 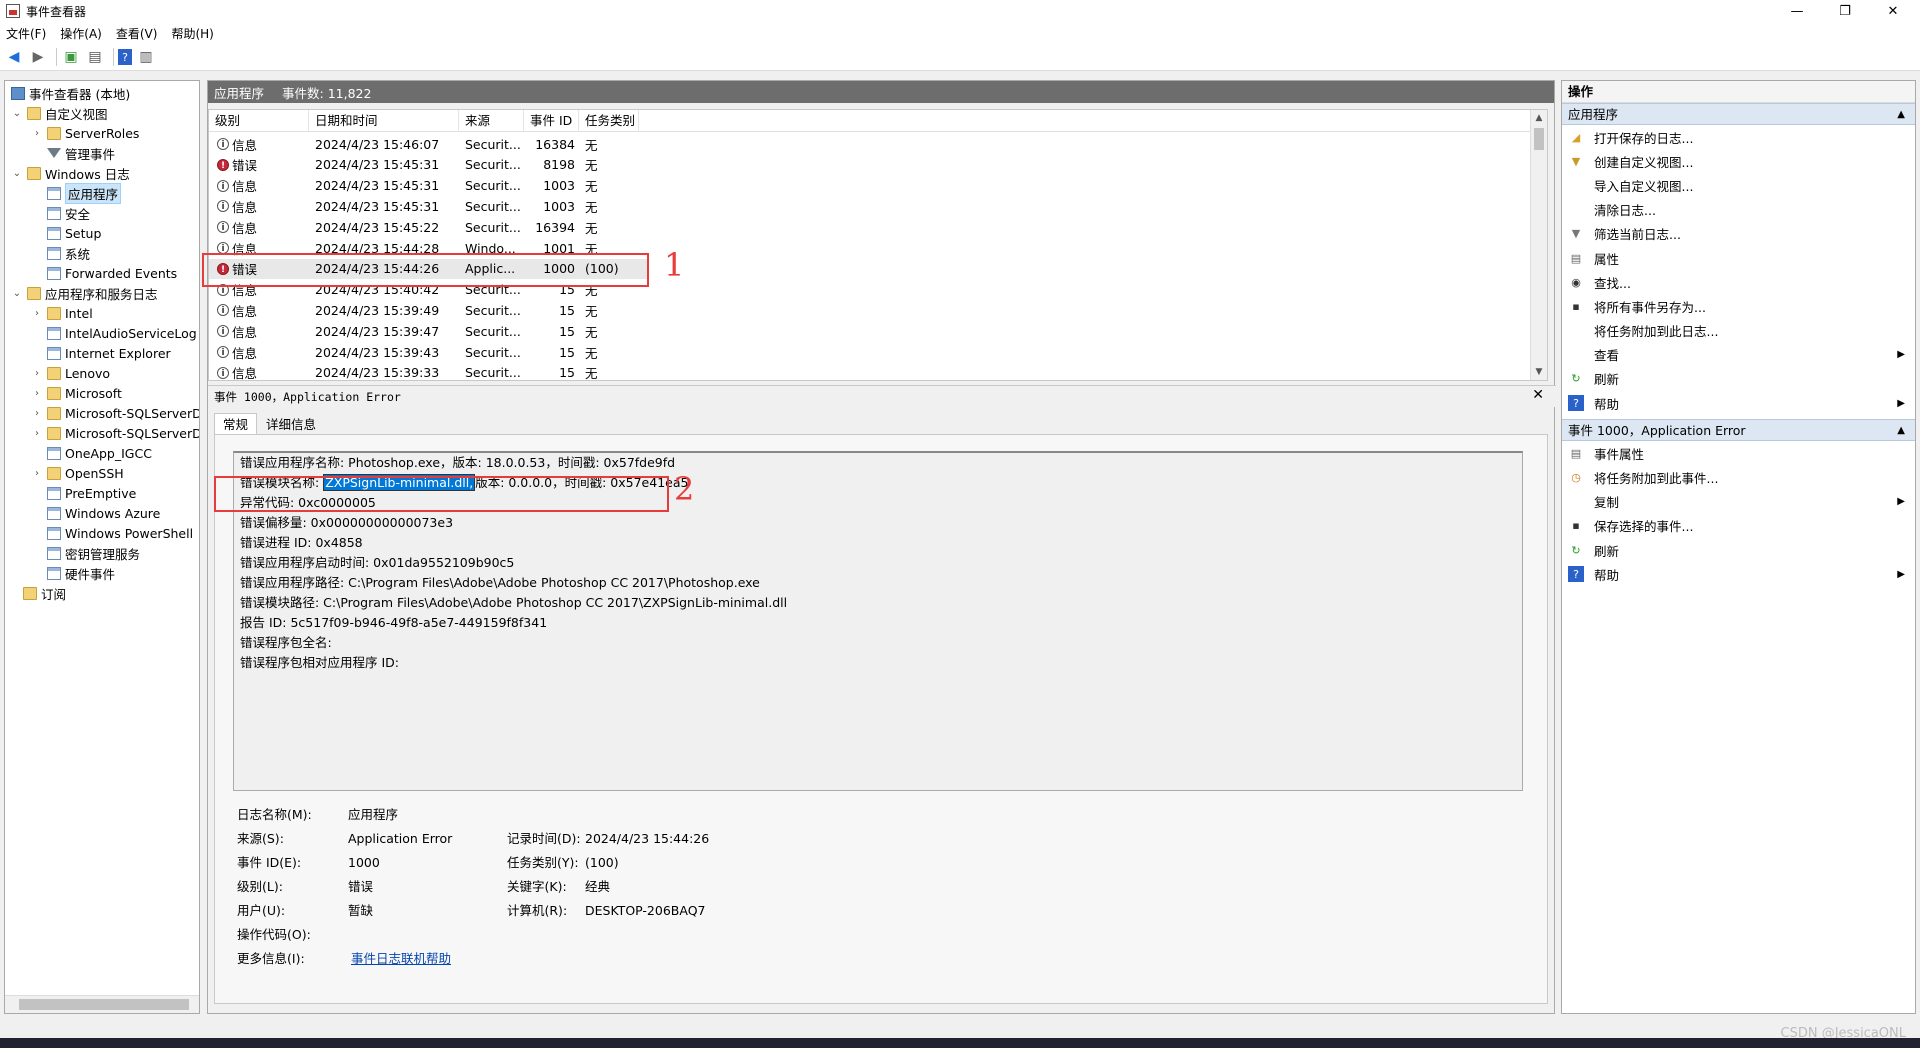 What do you see at coordinates (73, 573) in the screenshot?
I see `tree-node-sub: 硬件事件` at bounding box center [73, 573].